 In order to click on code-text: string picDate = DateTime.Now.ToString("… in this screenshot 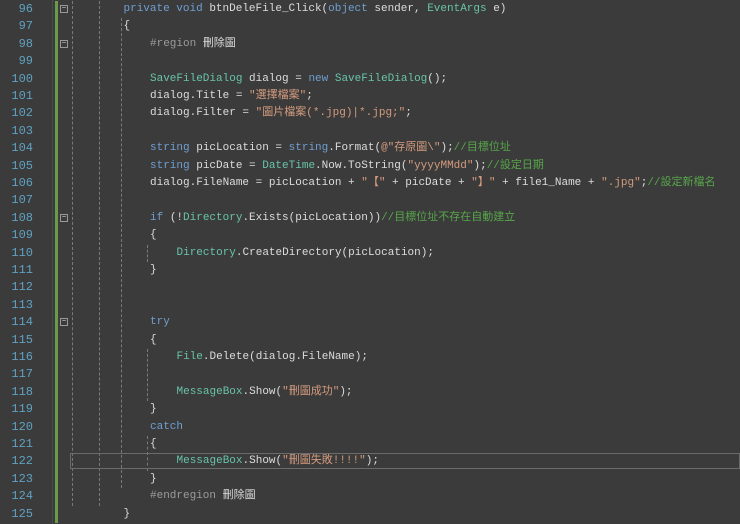, I will do `click(347, 166)`.